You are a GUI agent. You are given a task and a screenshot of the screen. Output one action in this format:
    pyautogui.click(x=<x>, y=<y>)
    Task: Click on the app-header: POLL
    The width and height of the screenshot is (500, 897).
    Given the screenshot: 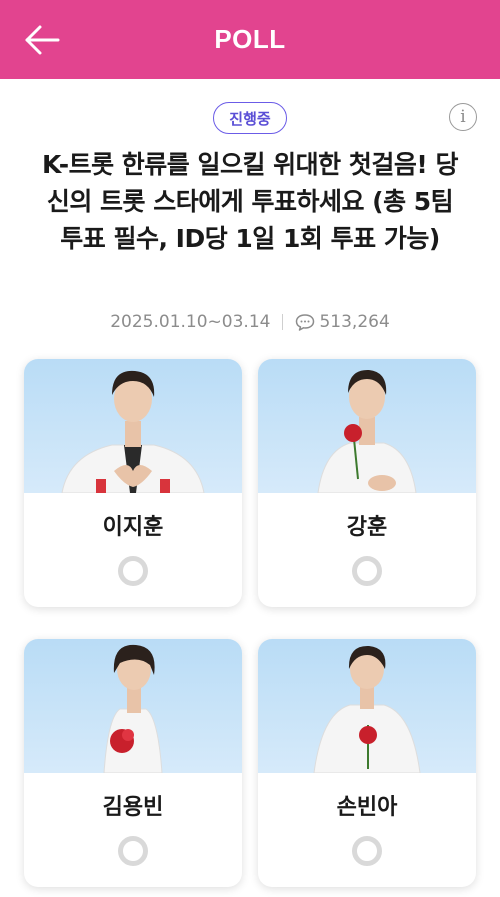 What is the action you would take?
    pyautogui.click(x=250, y=39)
    